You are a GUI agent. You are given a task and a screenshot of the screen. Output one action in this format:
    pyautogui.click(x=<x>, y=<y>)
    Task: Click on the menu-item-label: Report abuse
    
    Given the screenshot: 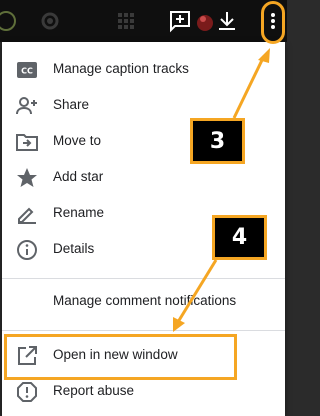 What is the action you would take?
    pyautogui.click(x=94, y=390)
    